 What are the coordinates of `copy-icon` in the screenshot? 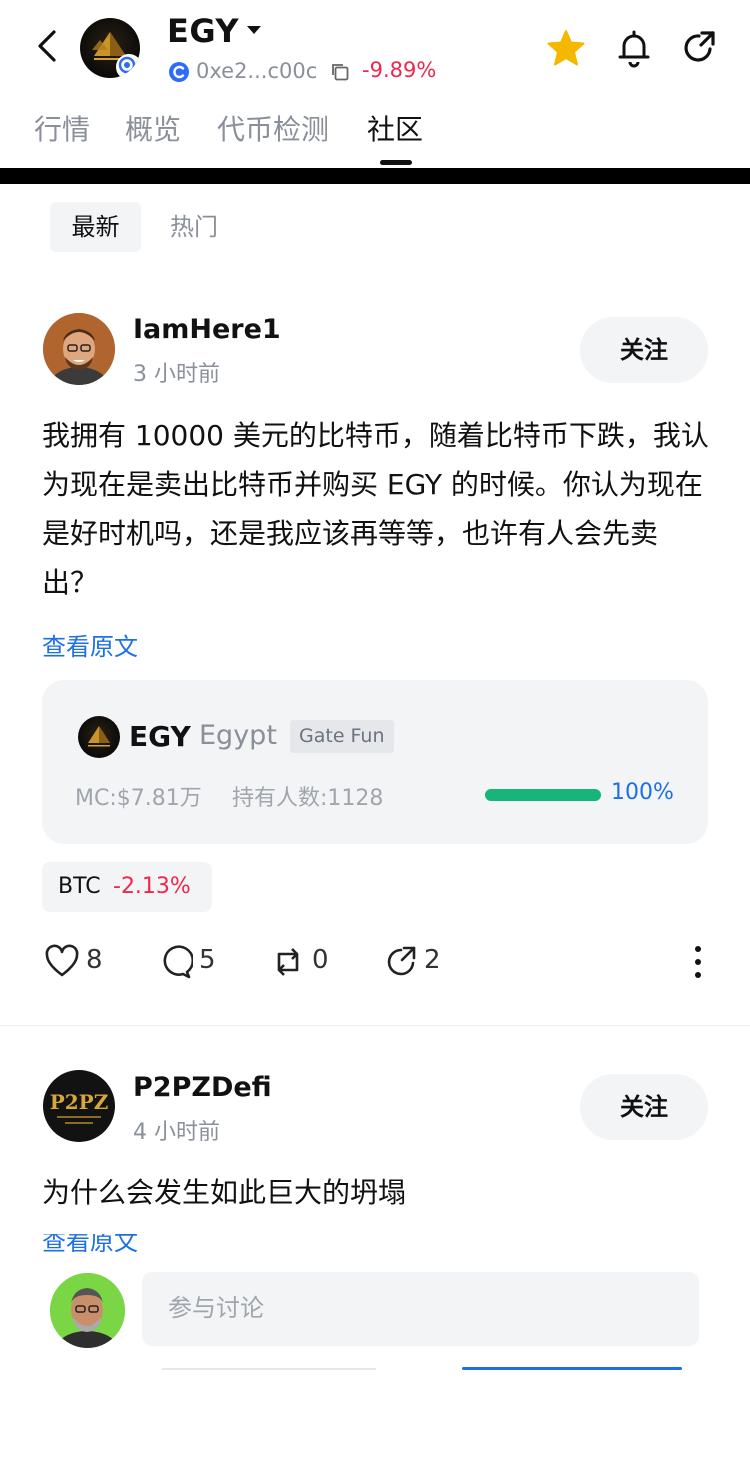 It's located at (340, 72).